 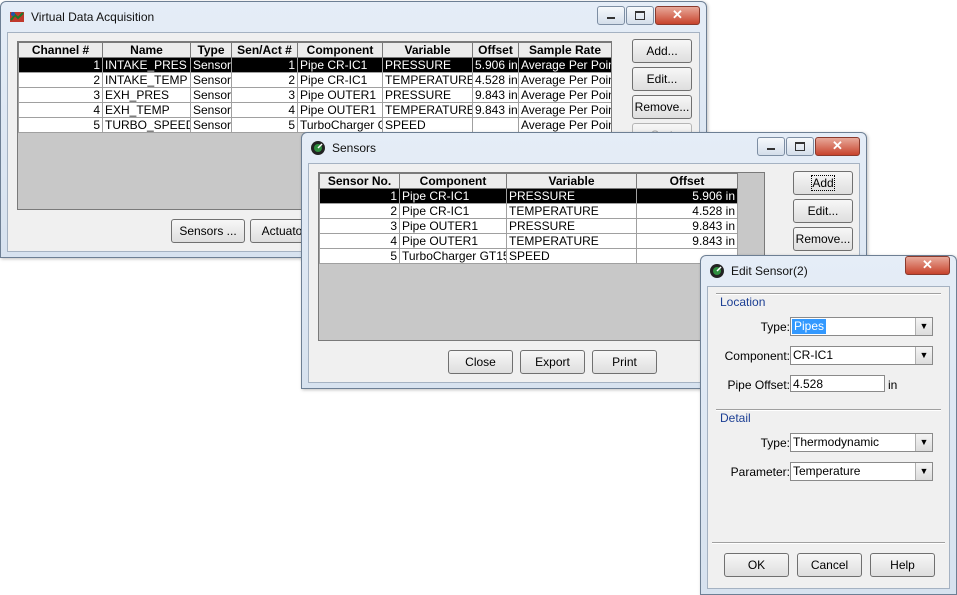 I want to click on close-dialog-button: Close, so click(x=480, y=362).